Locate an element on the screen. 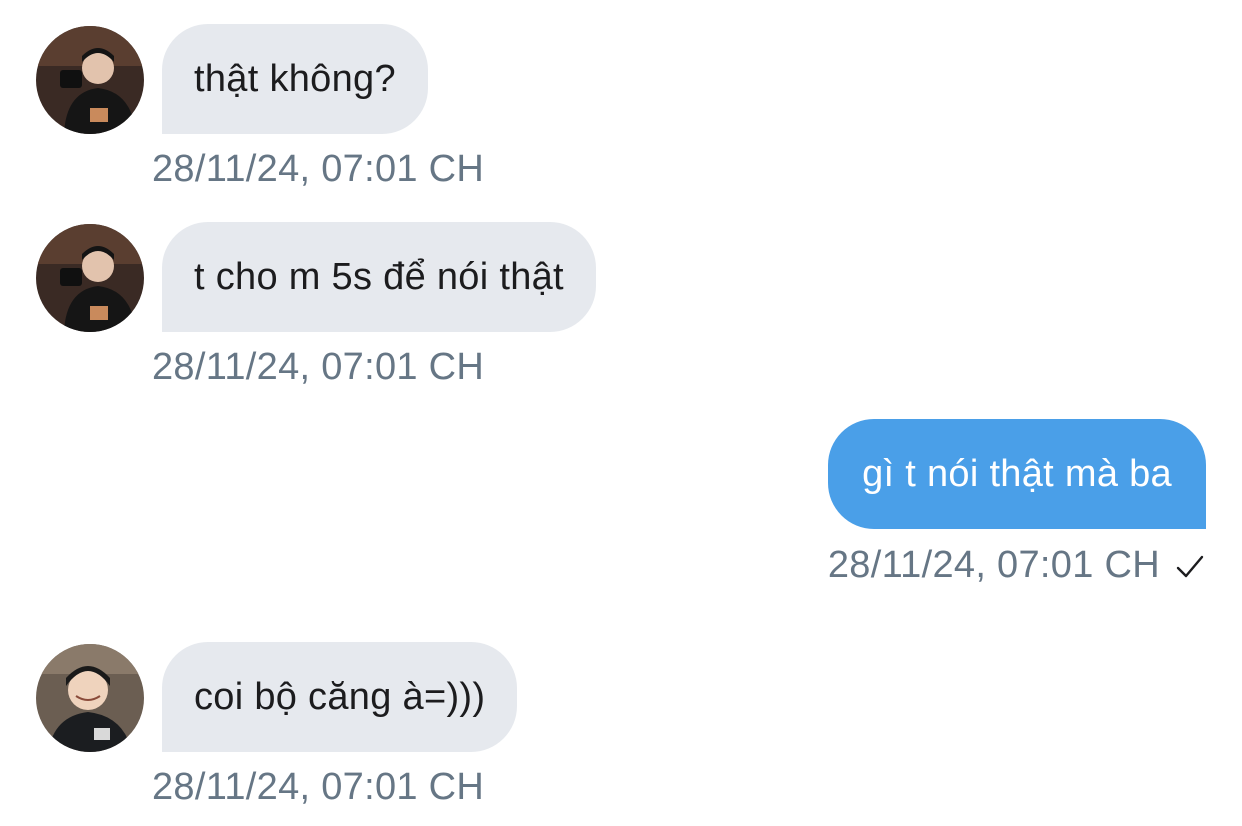 The width and height of the screenshot is (1242, 826). message-text: gì t nói thật mà ba is located at coordinates (1017, 473).